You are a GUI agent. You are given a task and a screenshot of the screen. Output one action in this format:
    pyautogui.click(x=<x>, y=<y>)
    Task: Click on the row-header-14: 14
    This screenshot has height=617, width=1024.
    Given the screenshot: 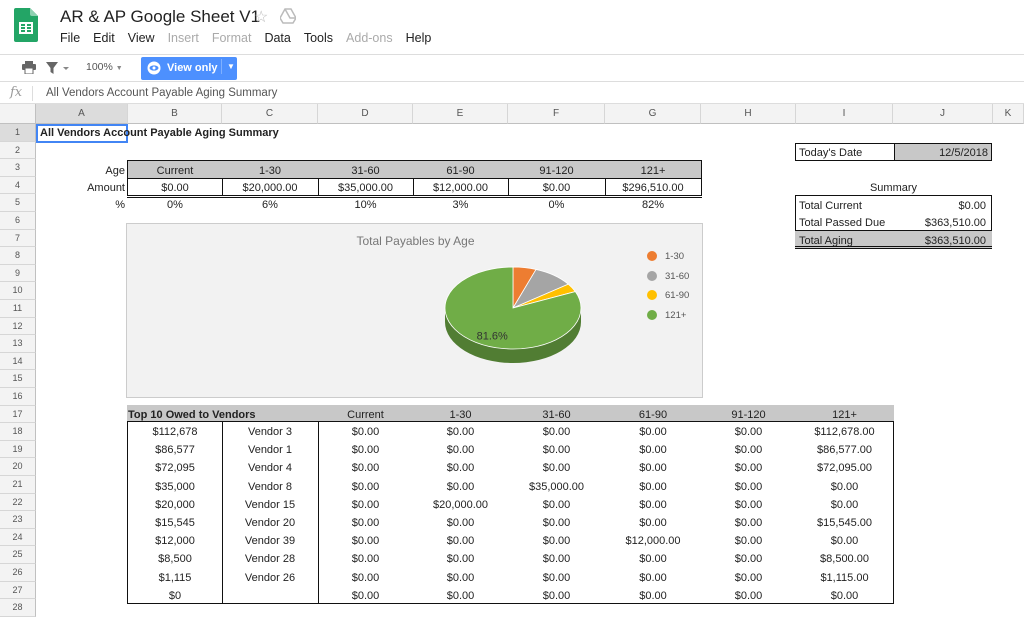 What is the action you would take?
    pyautogui.click(x=18, y=361)
    